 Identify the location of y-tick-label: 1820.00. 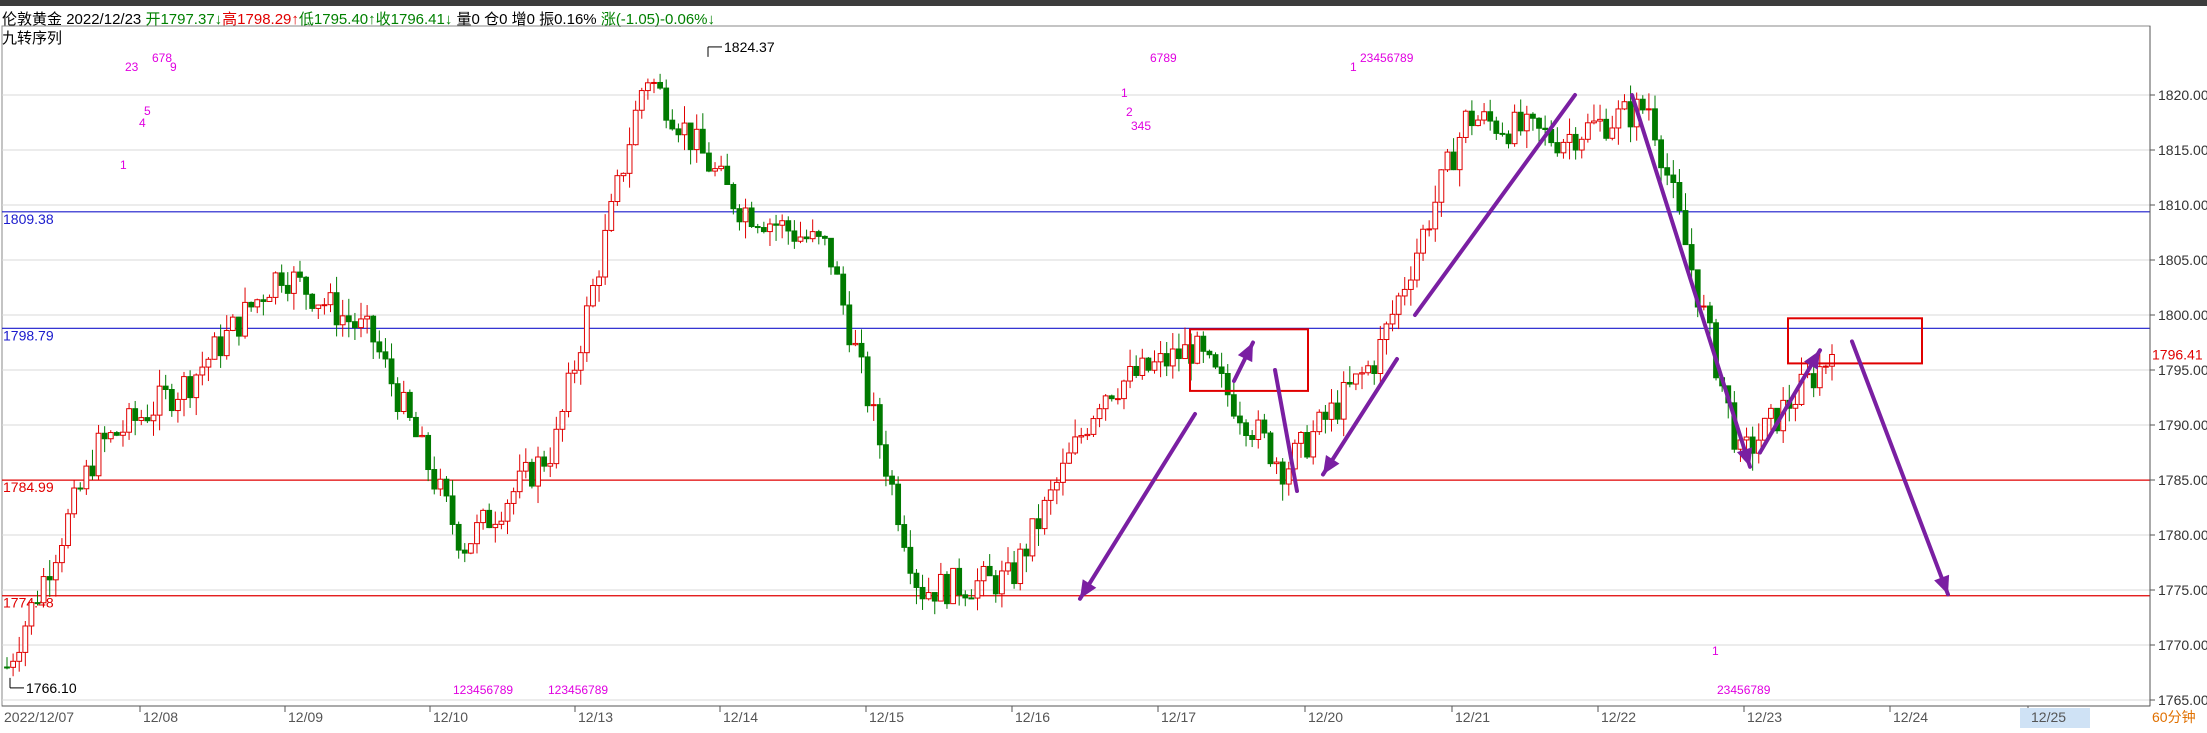
(2182, 95).